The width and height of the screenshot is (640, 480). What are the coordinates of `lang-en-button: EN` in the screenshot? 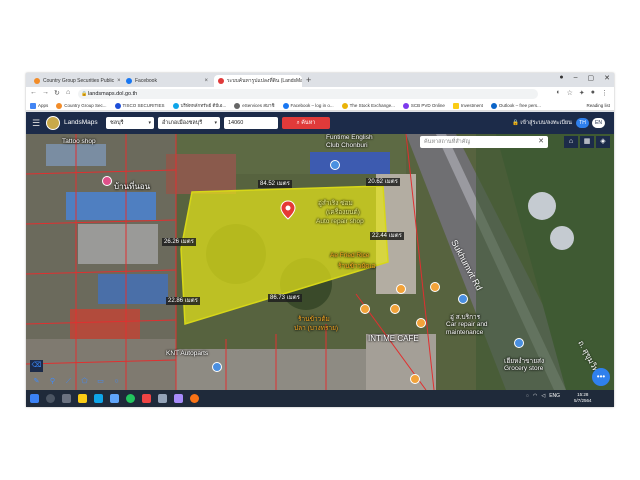 It's located at (598, 123).